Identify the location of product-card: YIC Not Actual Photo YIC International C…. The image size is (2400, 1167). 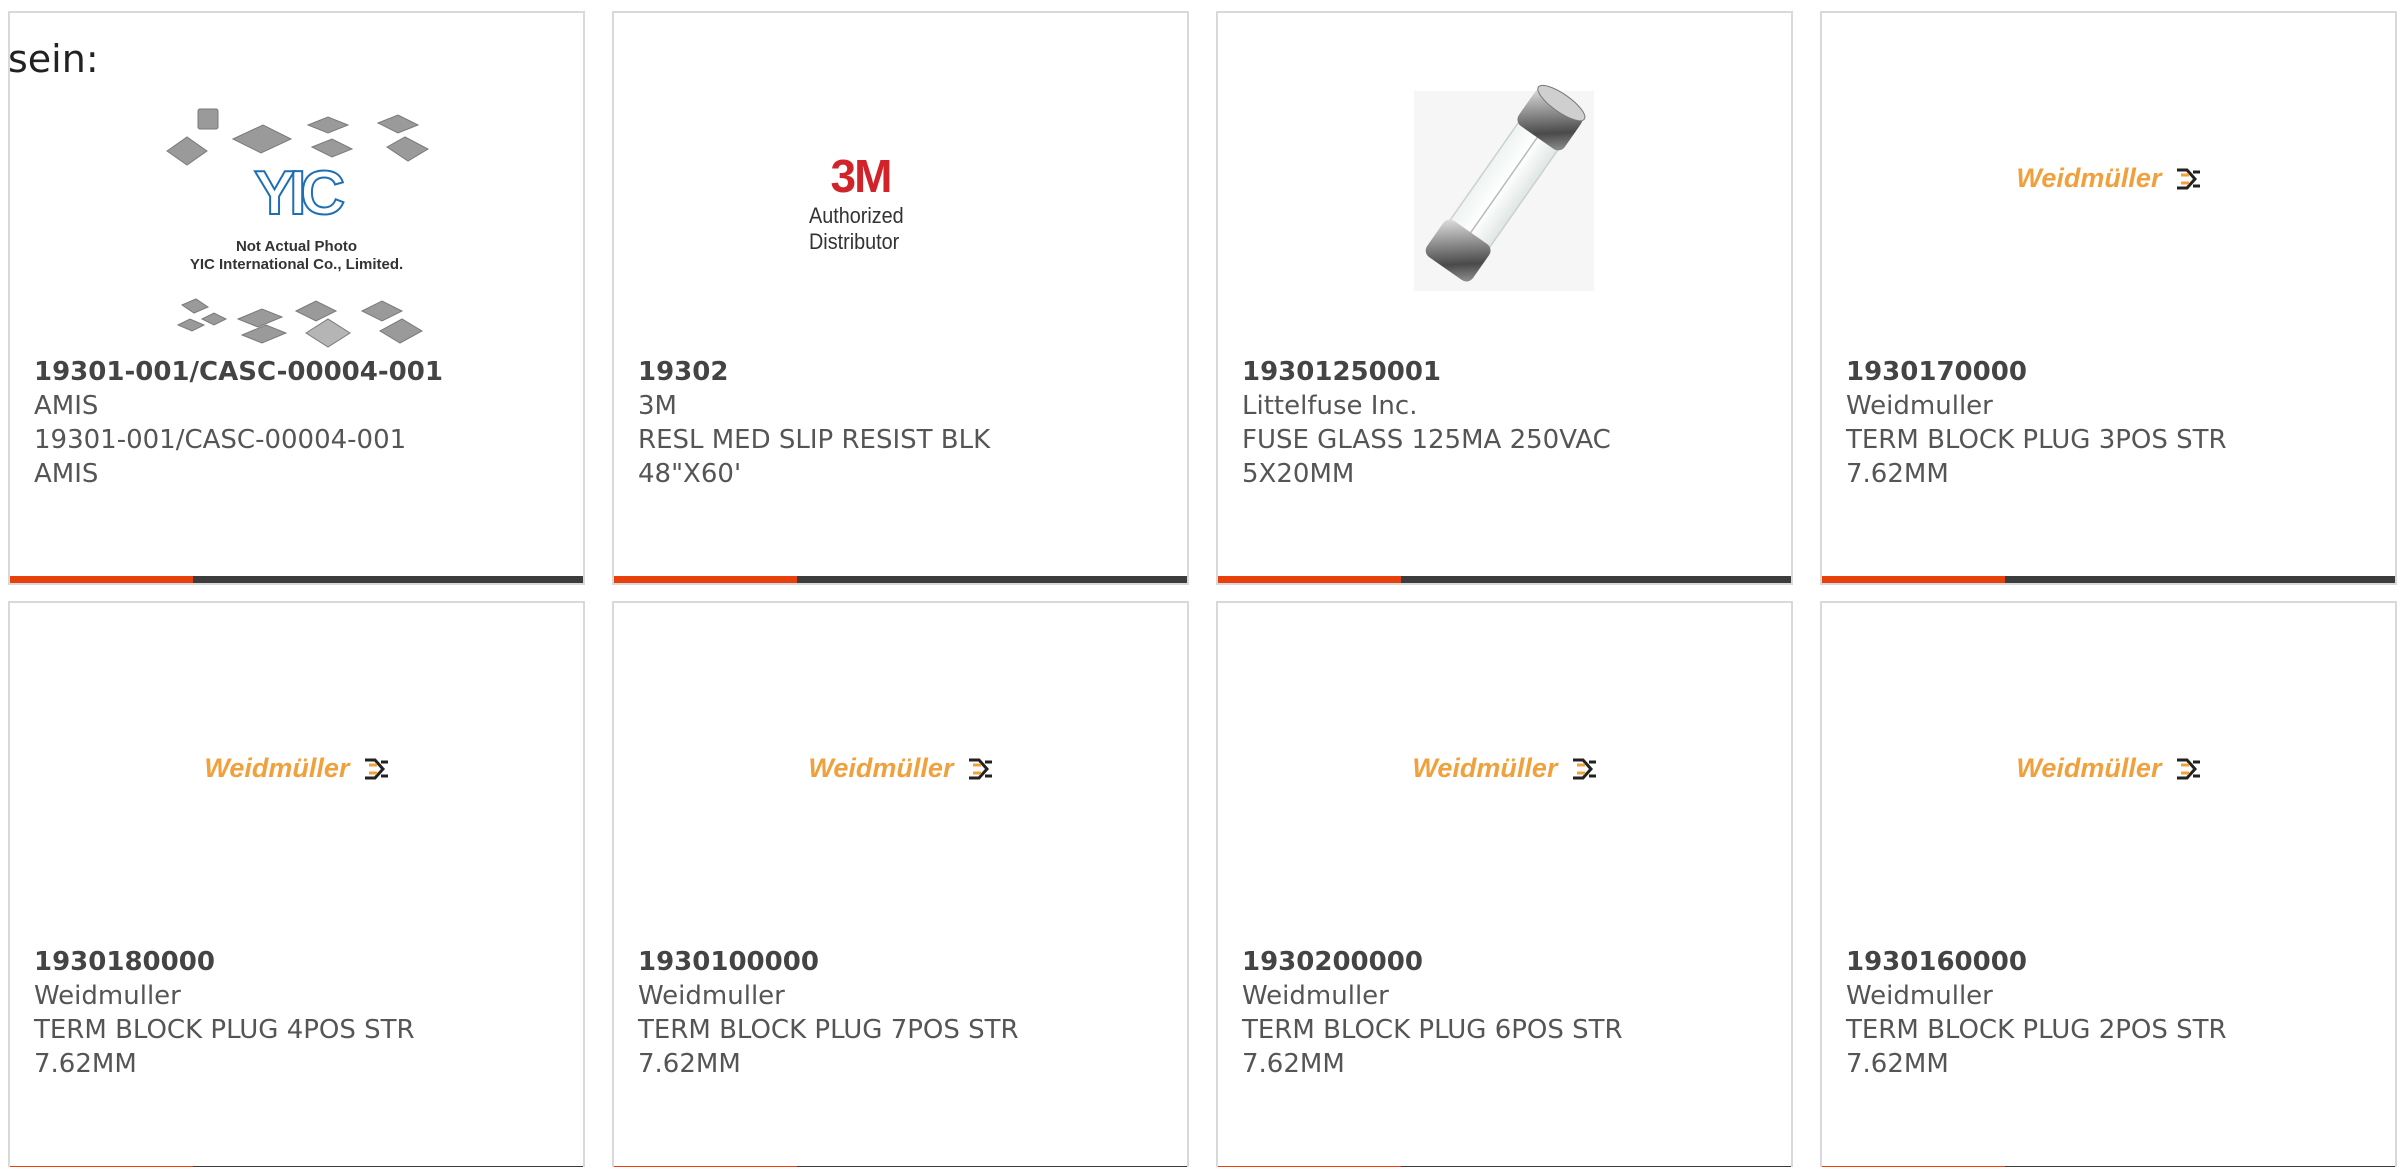
(296, 298).